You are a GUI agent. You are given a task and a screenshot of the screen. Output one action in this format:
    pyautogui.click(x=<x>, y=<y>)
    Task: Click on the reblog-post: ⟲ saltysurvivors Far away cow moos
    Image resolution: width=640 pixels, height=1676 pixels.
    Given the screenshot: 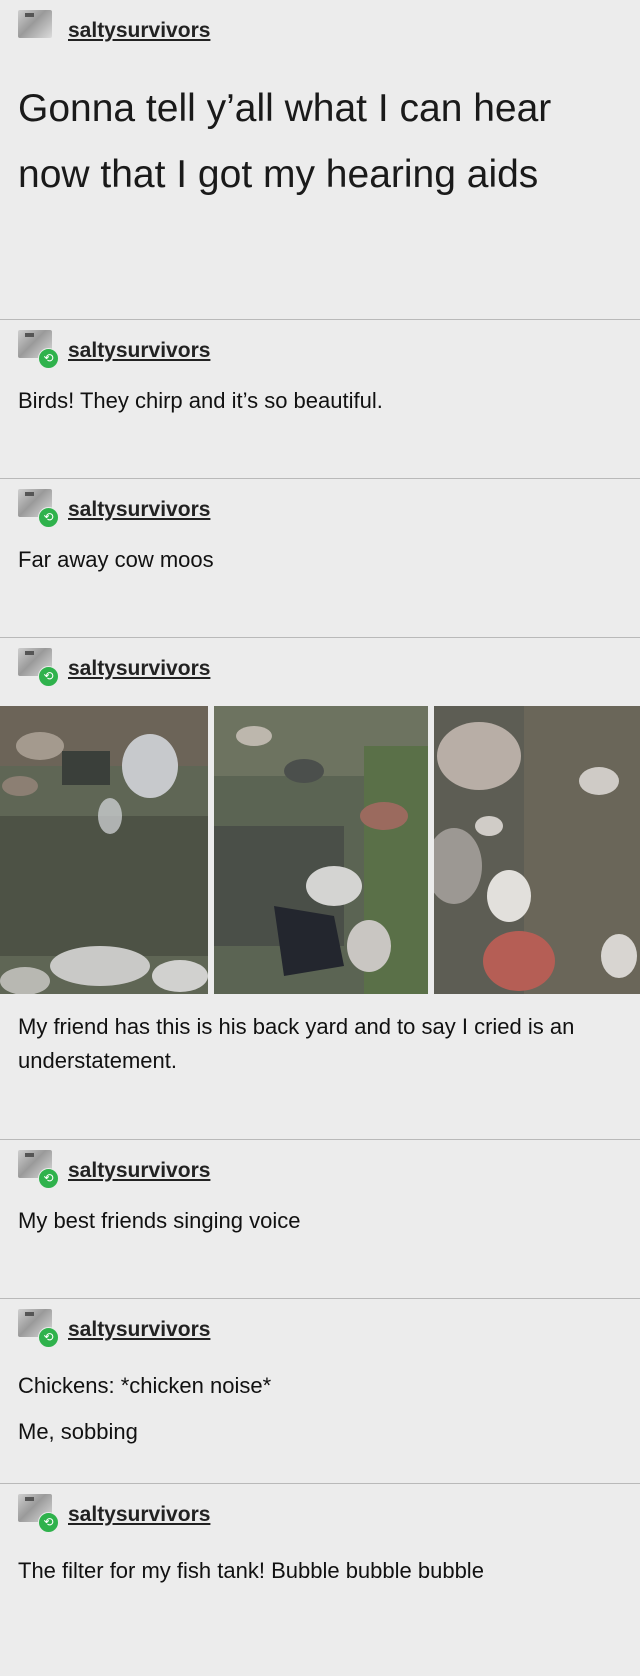 What is the action you would take?
    pyautogui.click(x=320, y=558)
    